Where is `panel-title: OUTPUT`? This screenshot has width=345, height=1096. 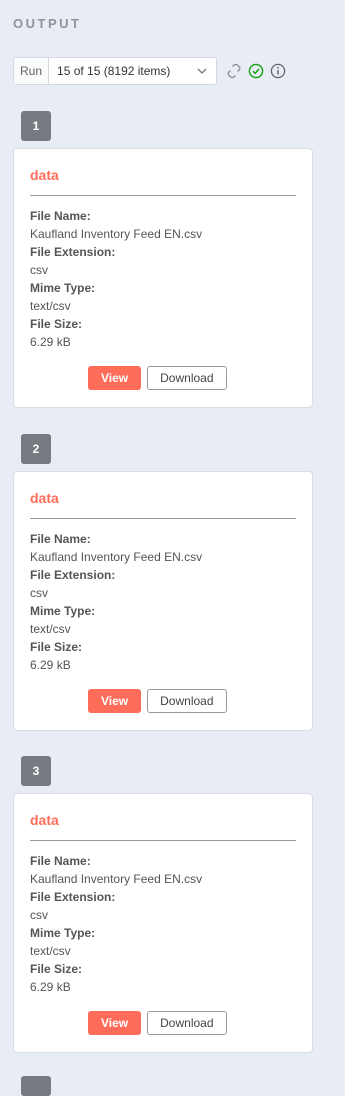
panel-title: OUTPUT is located at coordinates (47, 23).